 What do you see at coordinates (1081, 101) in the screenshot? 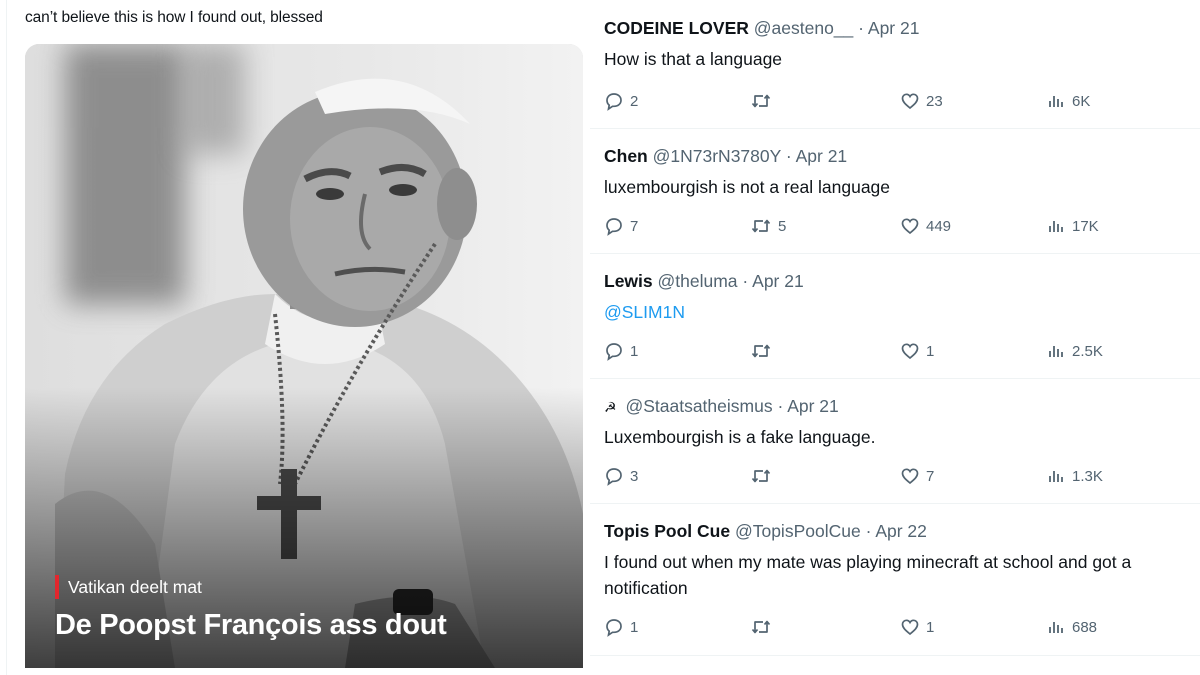
I see `views-count: 6K` at bounding box center [1081, 101].